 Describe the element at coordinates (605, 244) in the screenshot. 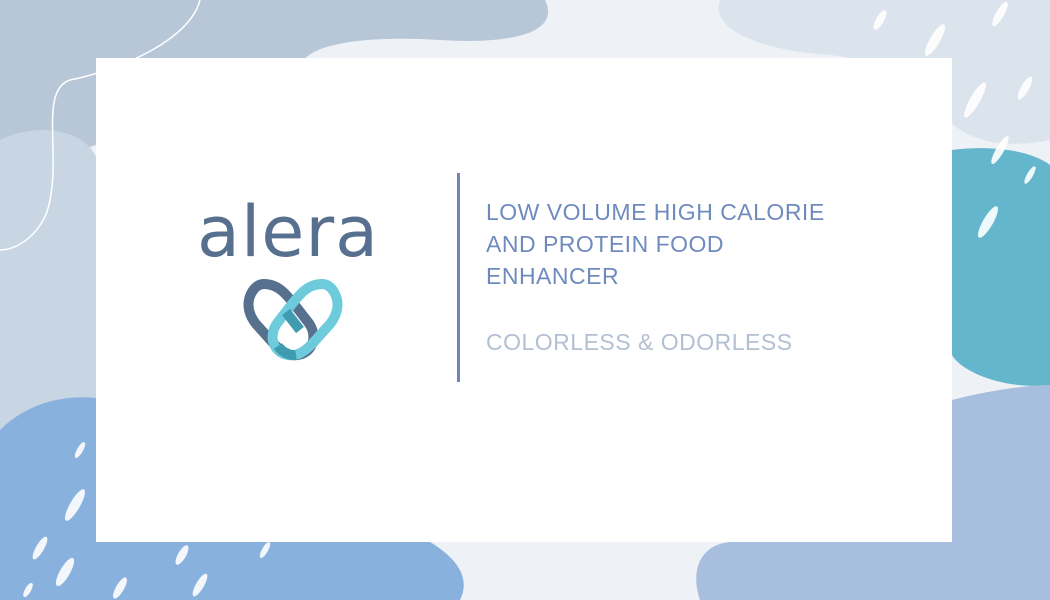

I see `headline-line-2: AND PROTEIN FOOD` at that location.